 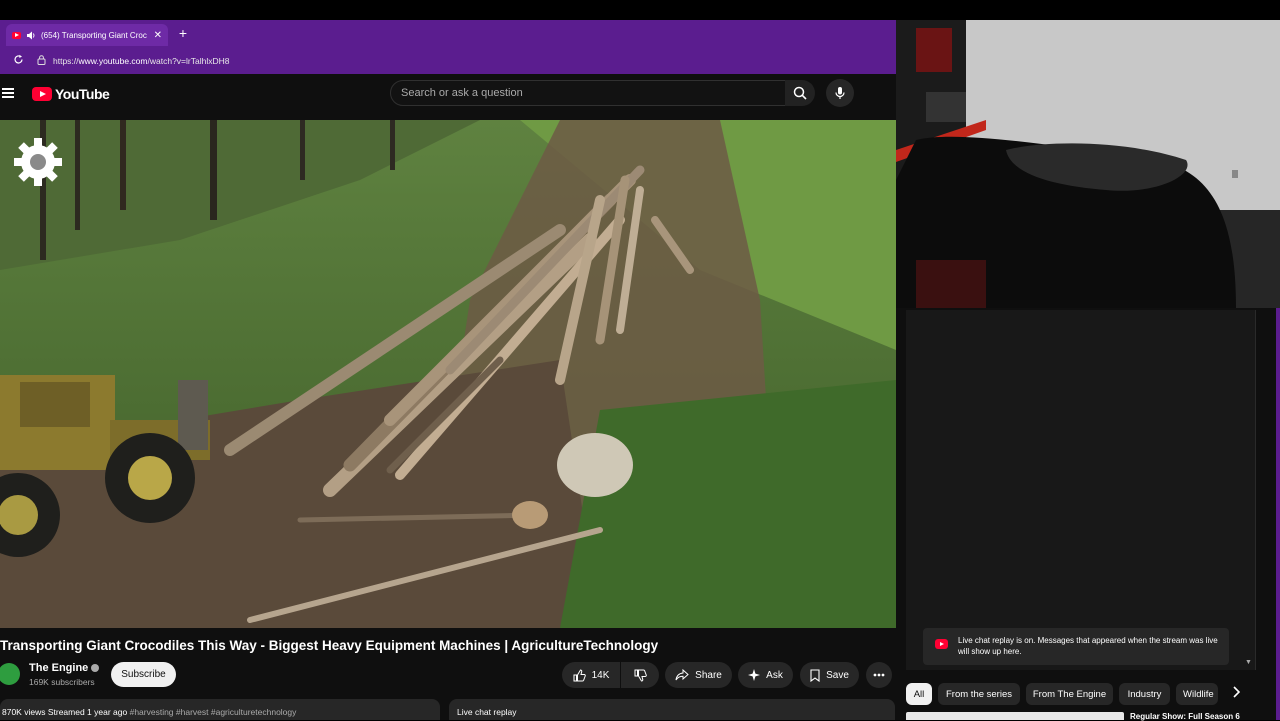 What do you see at coordinates (38, 162) in the screenshot?
I see `channel-watermark-gear-icon` at bounding box center [38, 162].